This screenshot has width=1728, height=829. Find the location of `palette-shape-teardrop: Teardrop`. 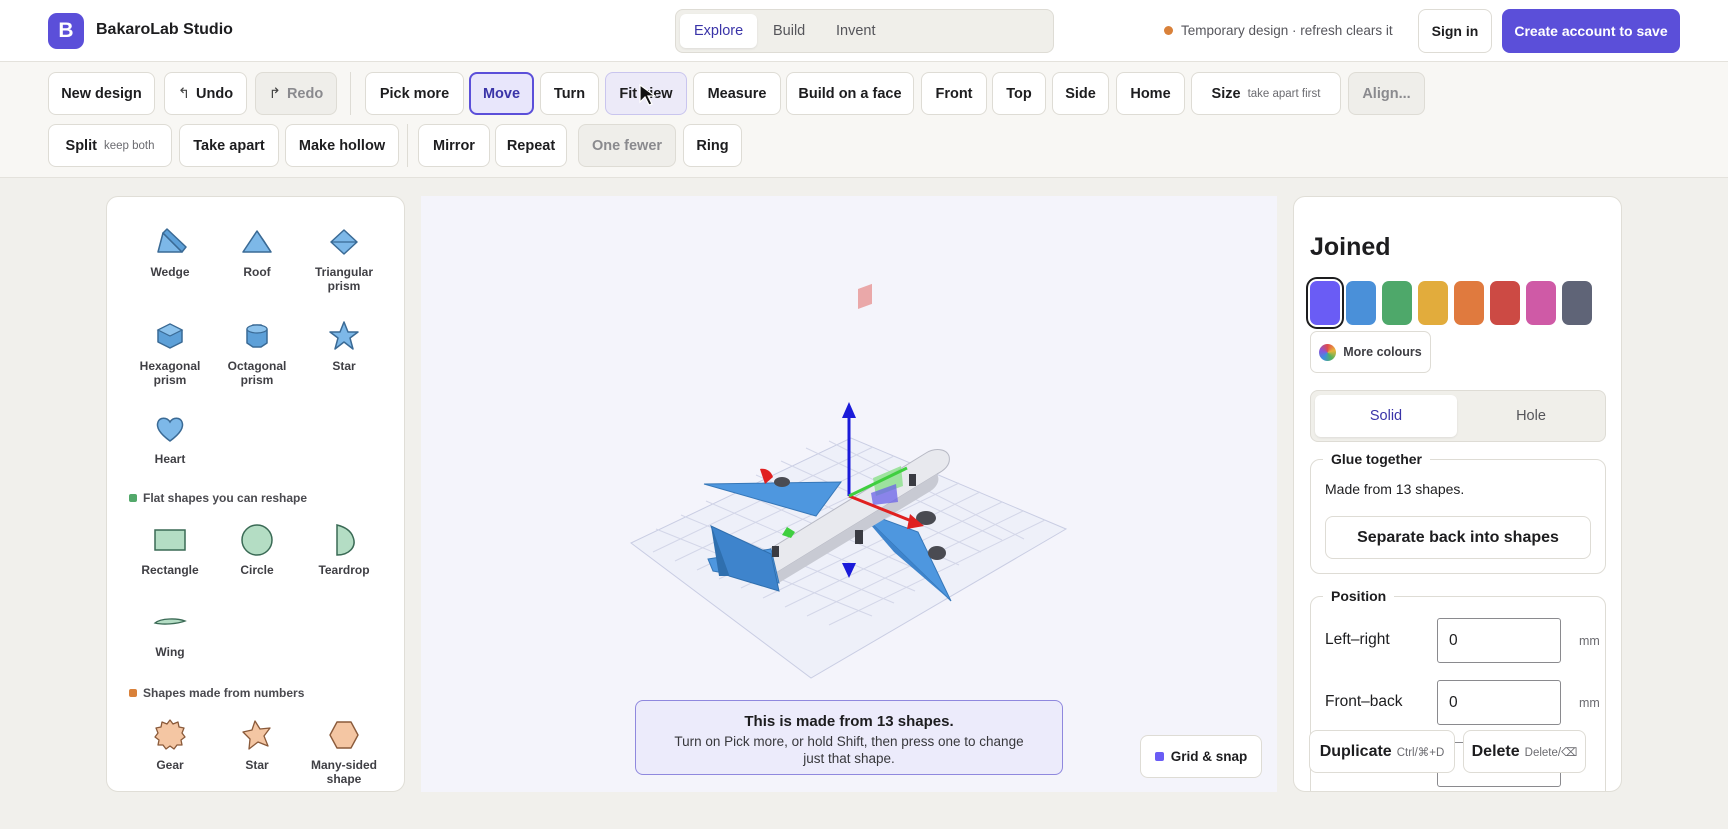

palette-shape-teardrop: Teardrop is located at coordinates (344, 550).